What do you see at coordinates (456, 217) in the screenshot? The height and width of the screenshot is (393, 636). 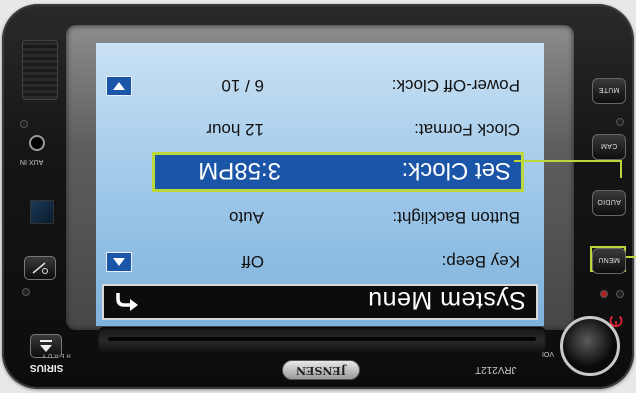 I see `menu-item-label: Button Backlight:` at bounding box center [456, 217].